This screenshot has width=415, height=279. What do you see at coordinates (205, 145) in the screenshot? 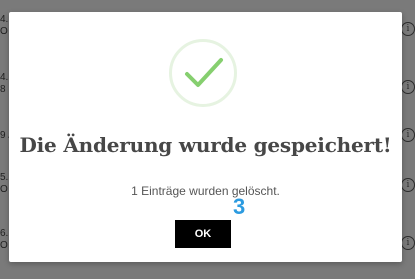
I see `dialog-title: Die Änderung wurde gespeichert!` at bounding box center [205, 145].